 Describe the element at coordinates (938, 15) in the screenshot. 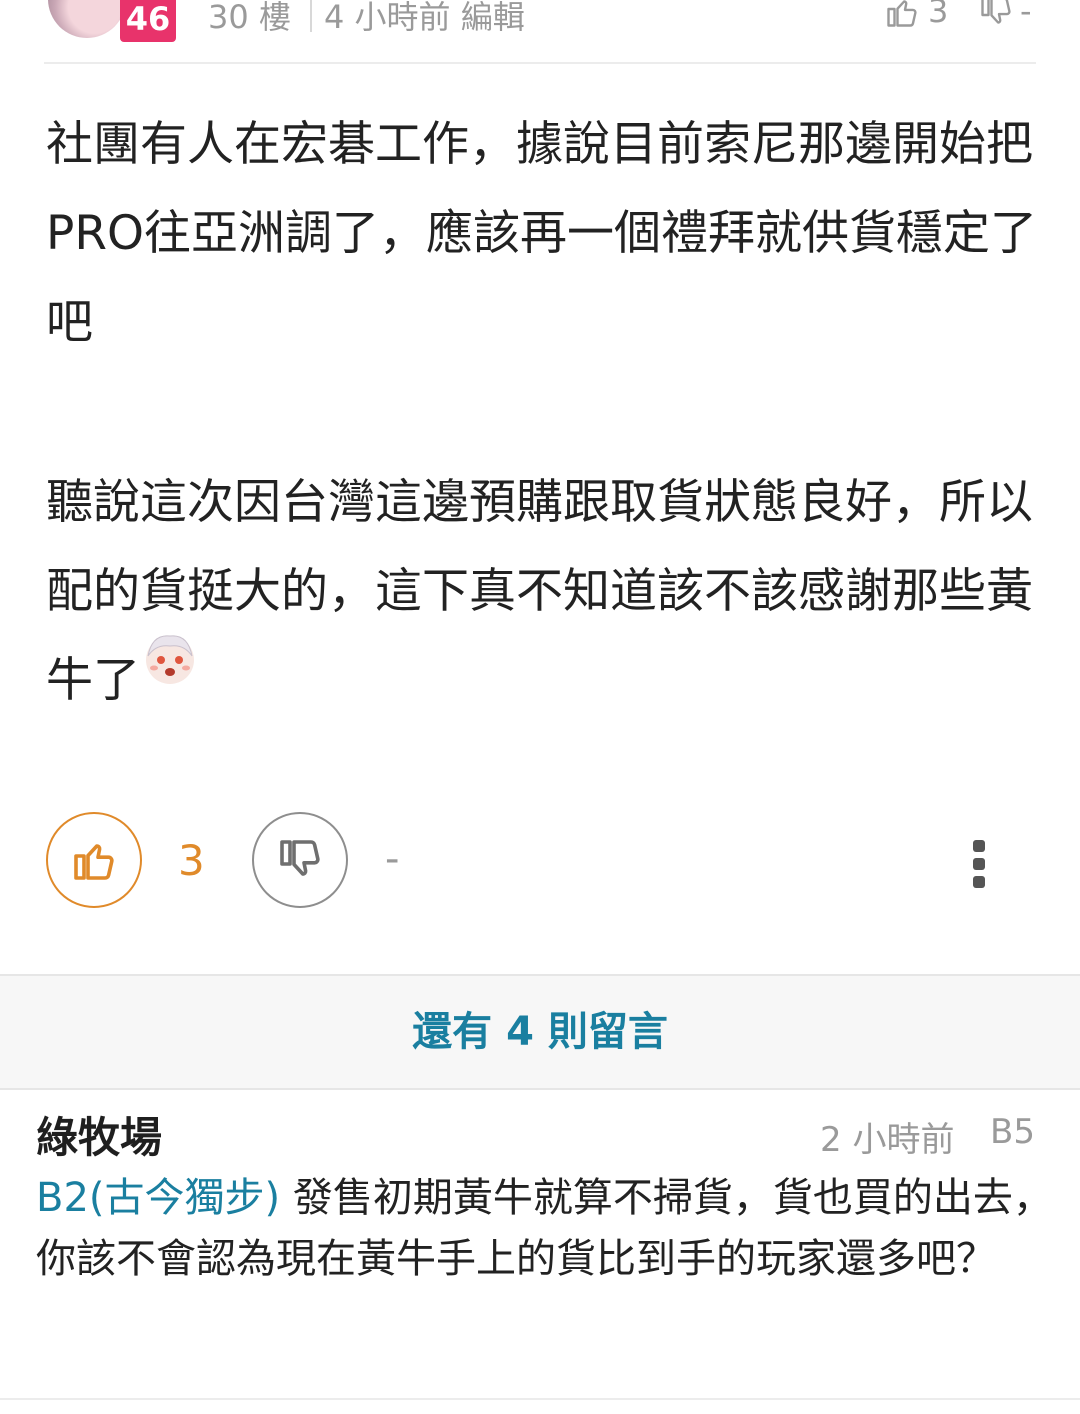

I see `header-like-count: 3` at that location.